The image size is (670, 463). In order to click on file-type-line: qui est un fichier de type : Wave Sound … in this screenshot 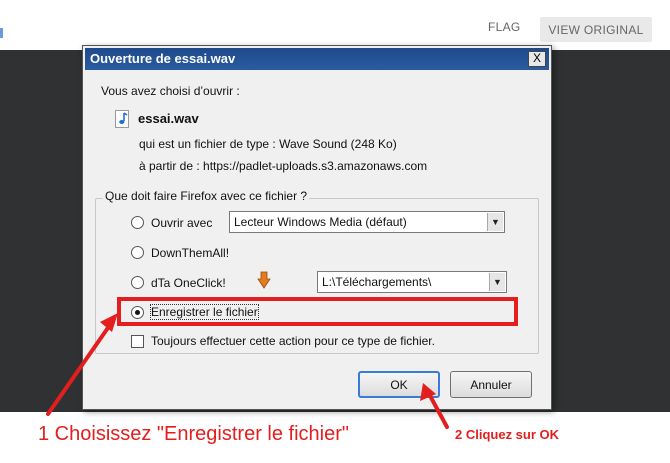, I will do `click(268, 144)`.